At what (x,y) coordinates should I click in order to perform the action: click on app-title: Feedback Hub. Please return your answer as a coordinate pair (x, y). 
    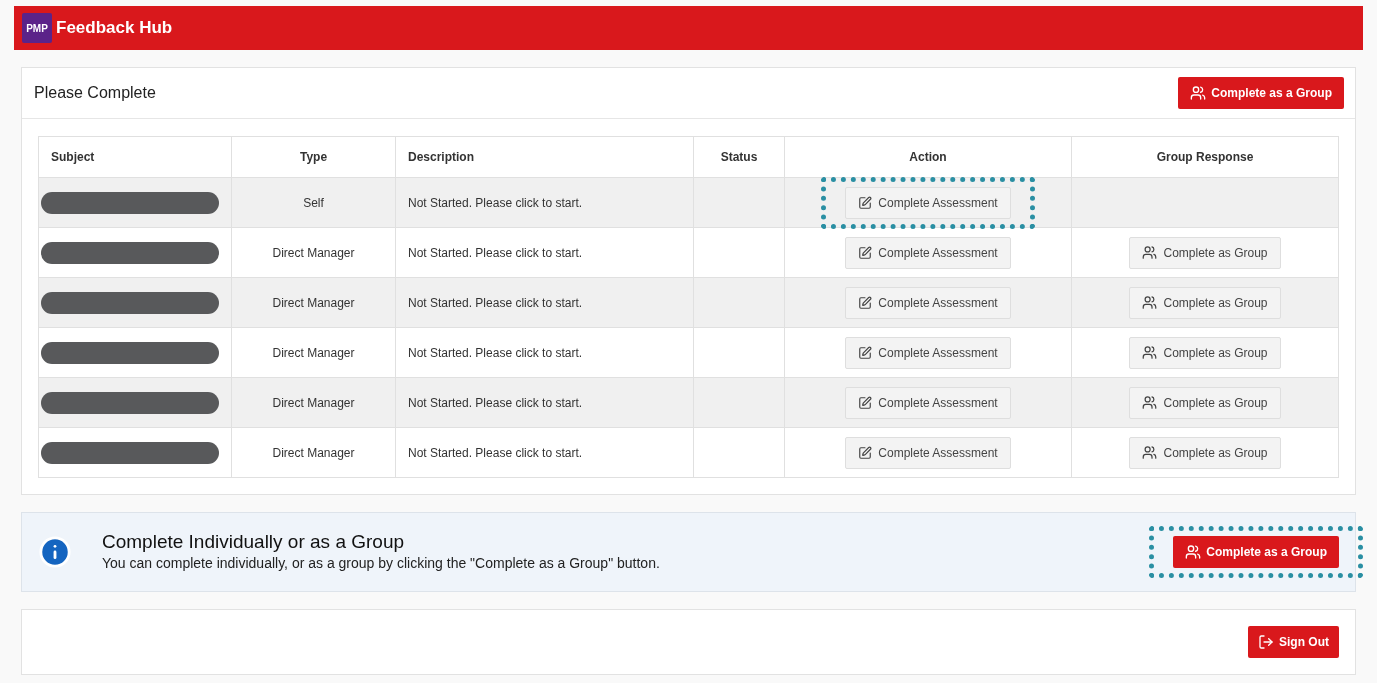
    Looking at the image, I should click on (114, 28).